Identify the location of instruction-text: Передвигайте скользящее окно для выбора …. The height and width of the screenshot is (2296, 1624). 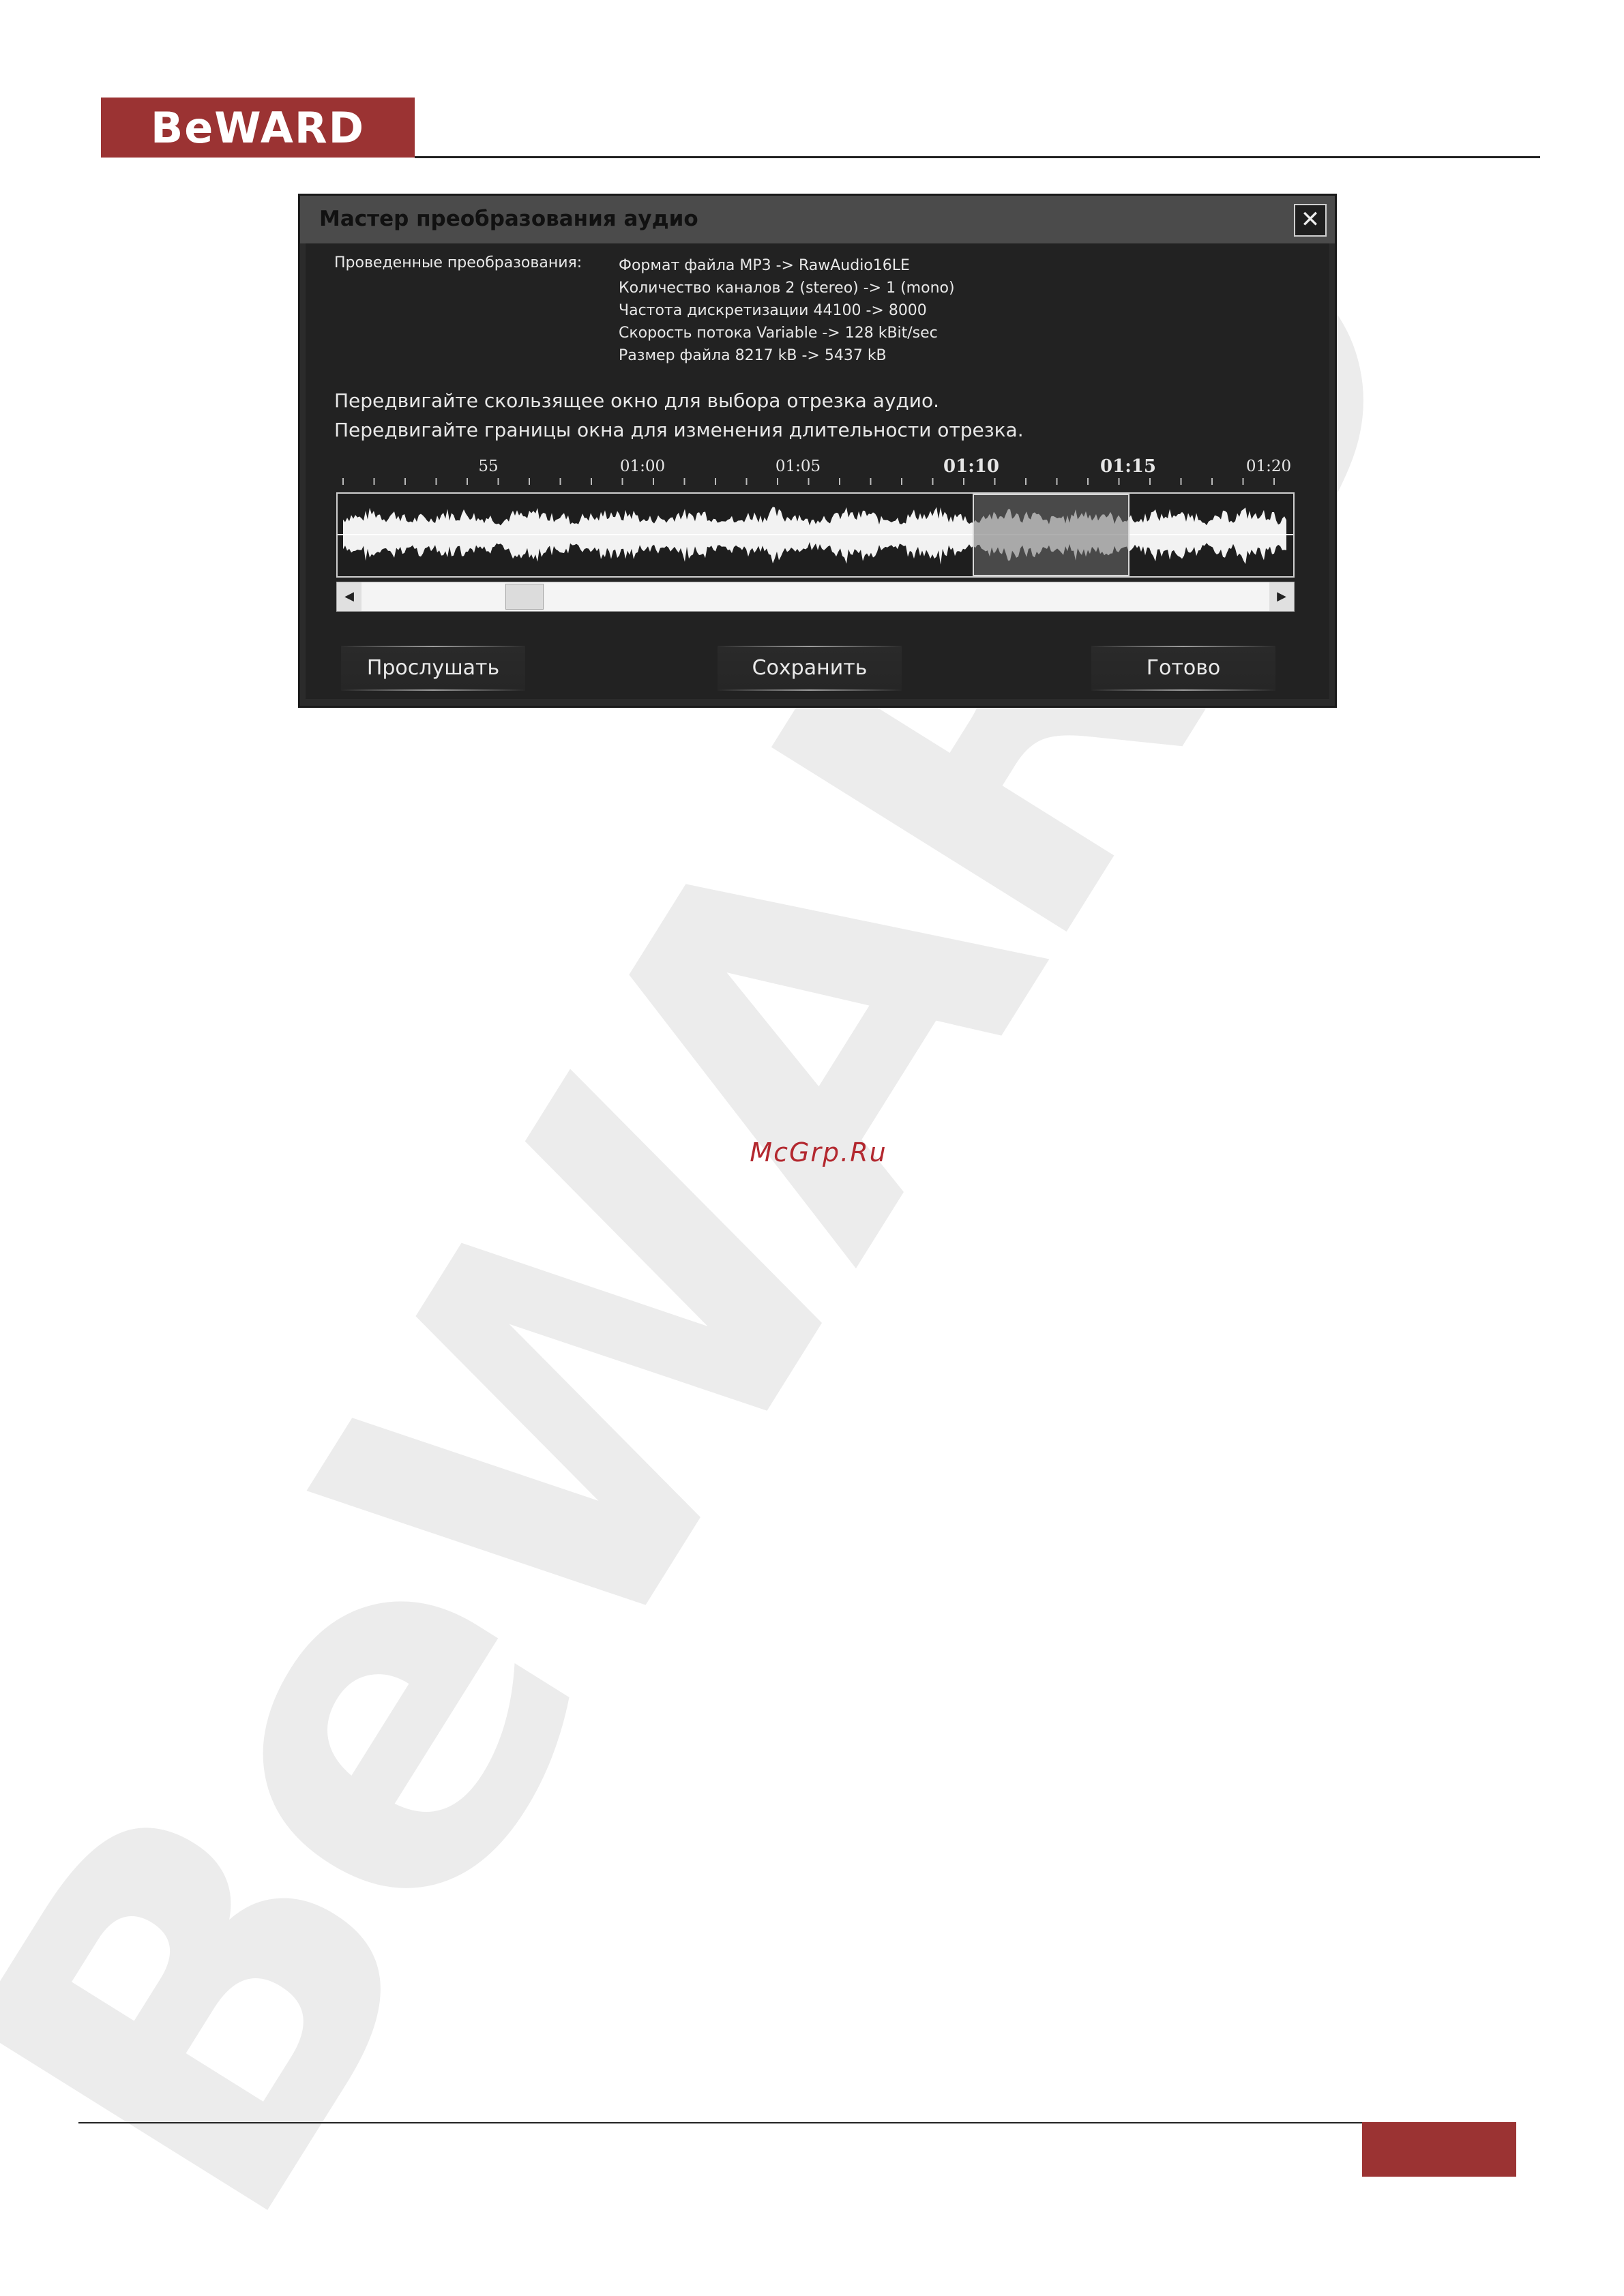
(636, 400).